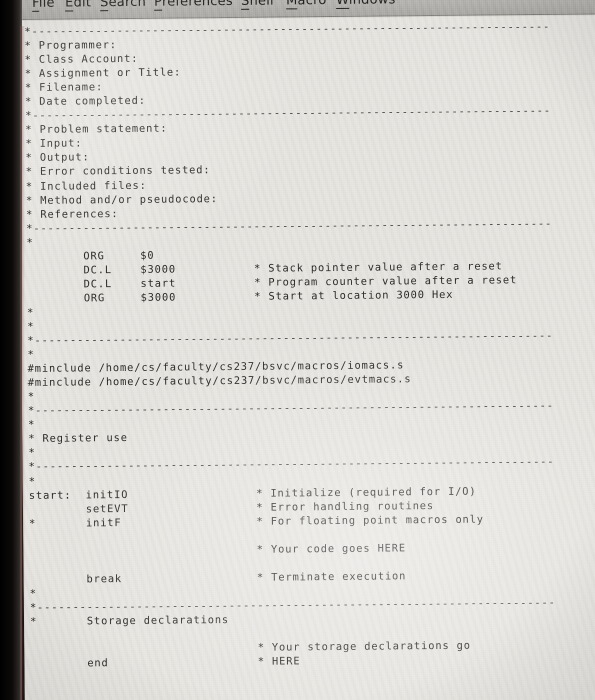 Image resolution: width=595 pixels, height=700 pixels. What do you see at coordinates (158, 5) in the screenshot?
I see `menu-mnemonic: P` at bounding box center [158, 5].